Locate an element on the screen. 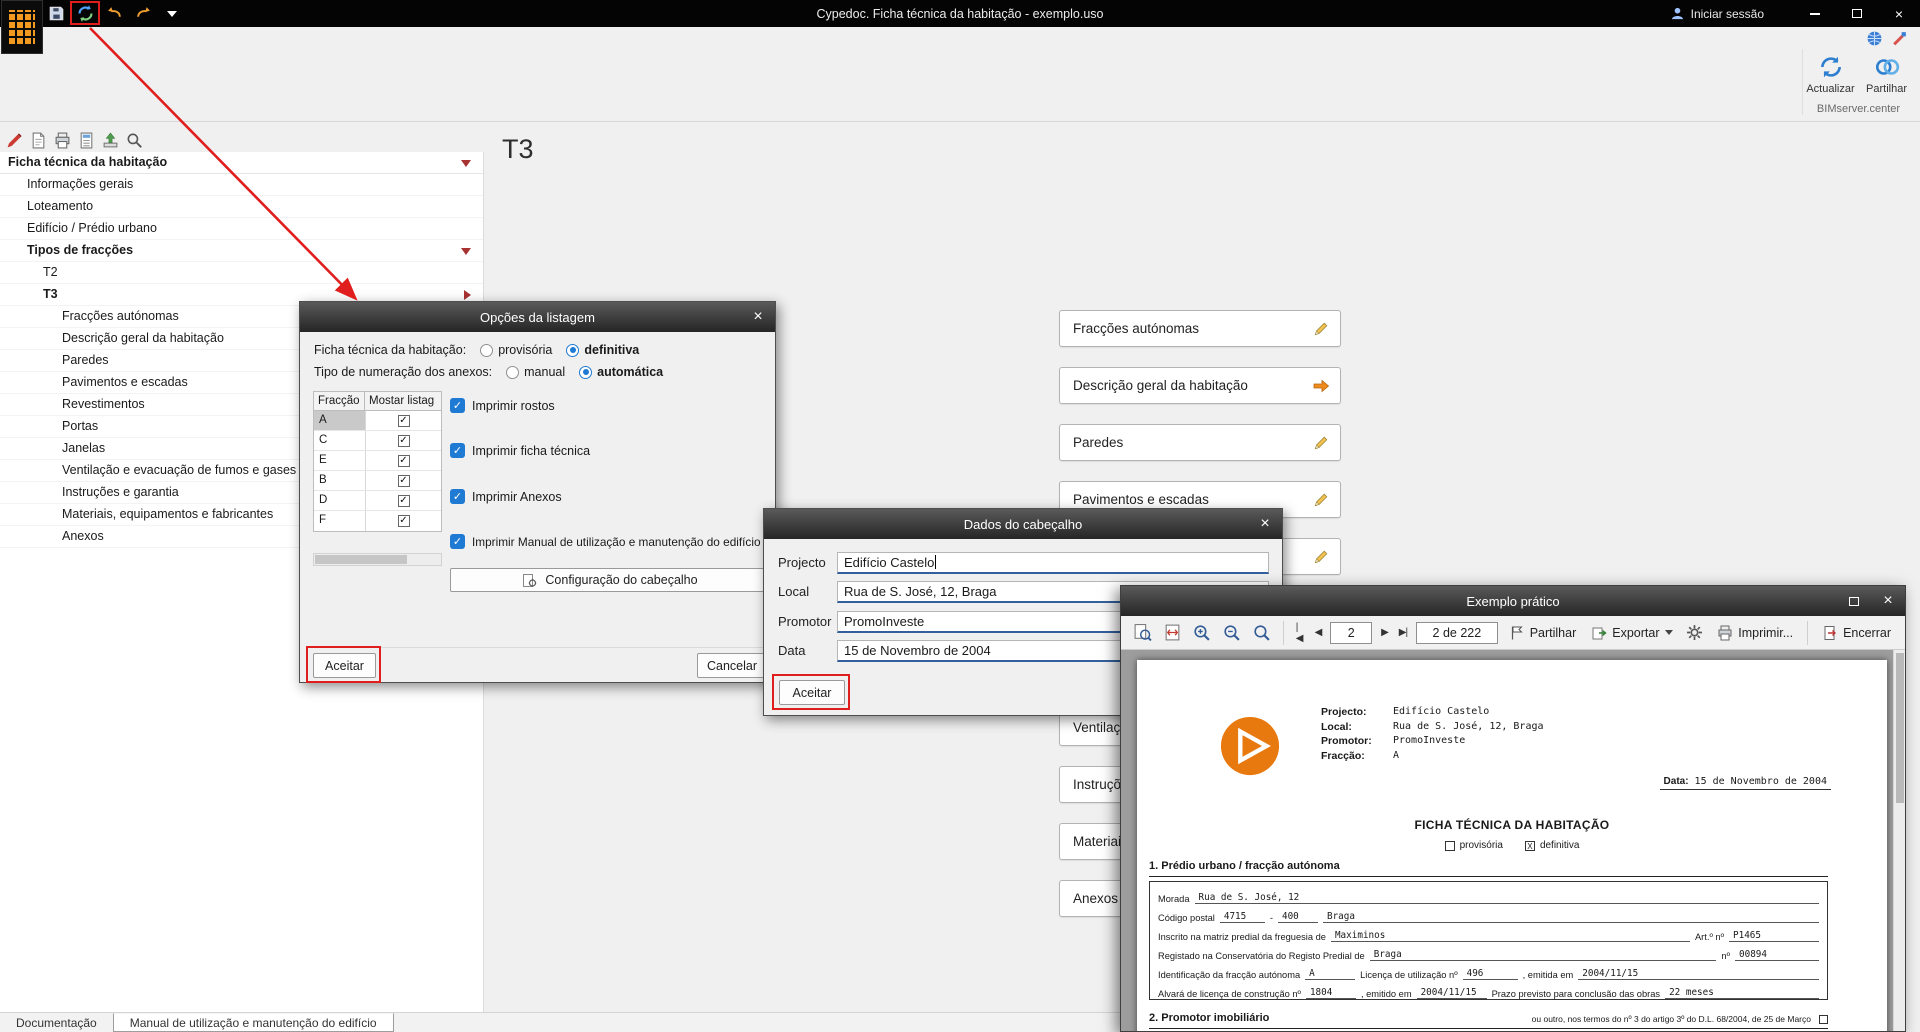 The image size is (1920, 1032). sync-icon is located at coordinates (85, 14).